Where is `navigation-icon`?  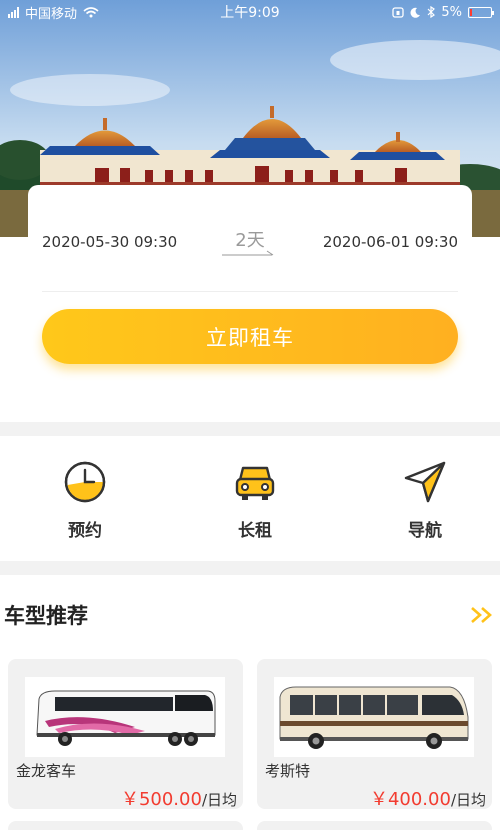
navigation-icon is located at coordinates (425, 482).